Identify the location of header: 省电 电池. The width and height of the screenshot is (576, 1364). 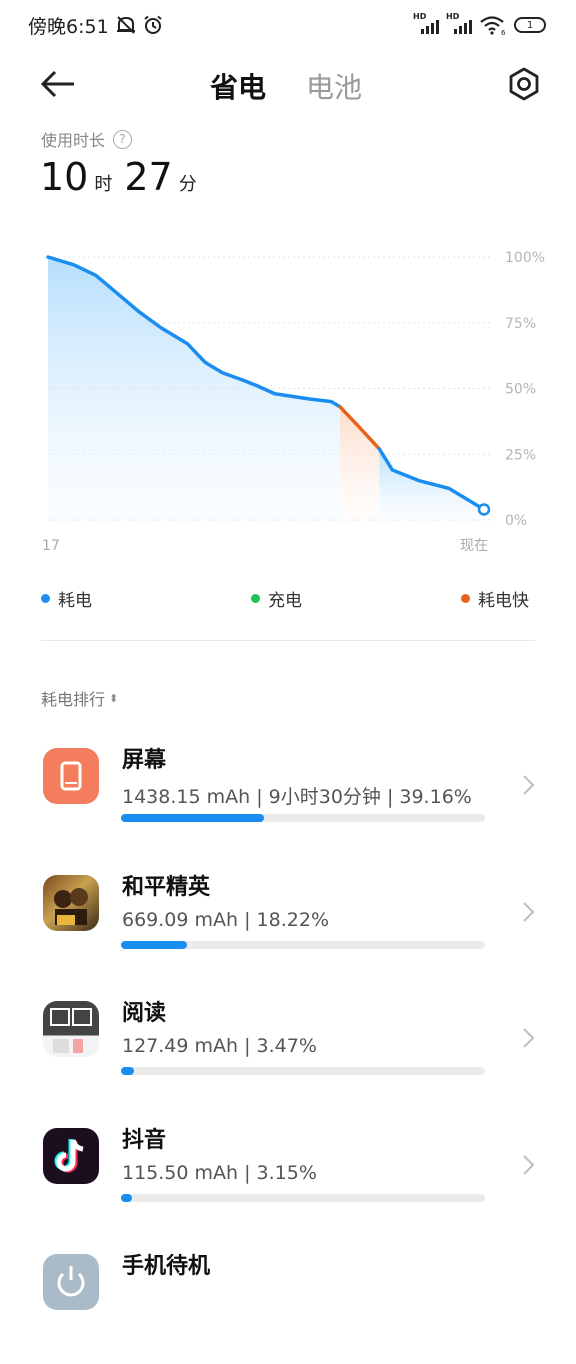
(288, 85).